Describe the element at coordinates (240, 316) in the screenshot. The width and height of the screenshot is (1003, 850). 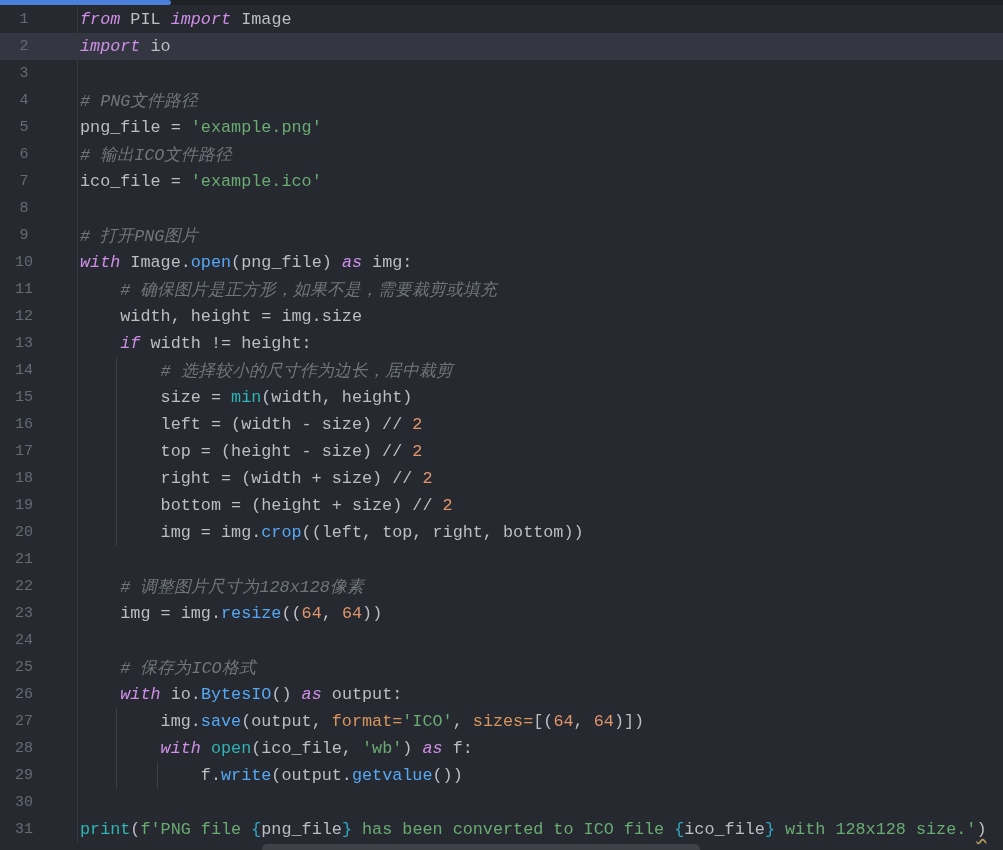
I see `code-line: width, height = img.size` at that location.